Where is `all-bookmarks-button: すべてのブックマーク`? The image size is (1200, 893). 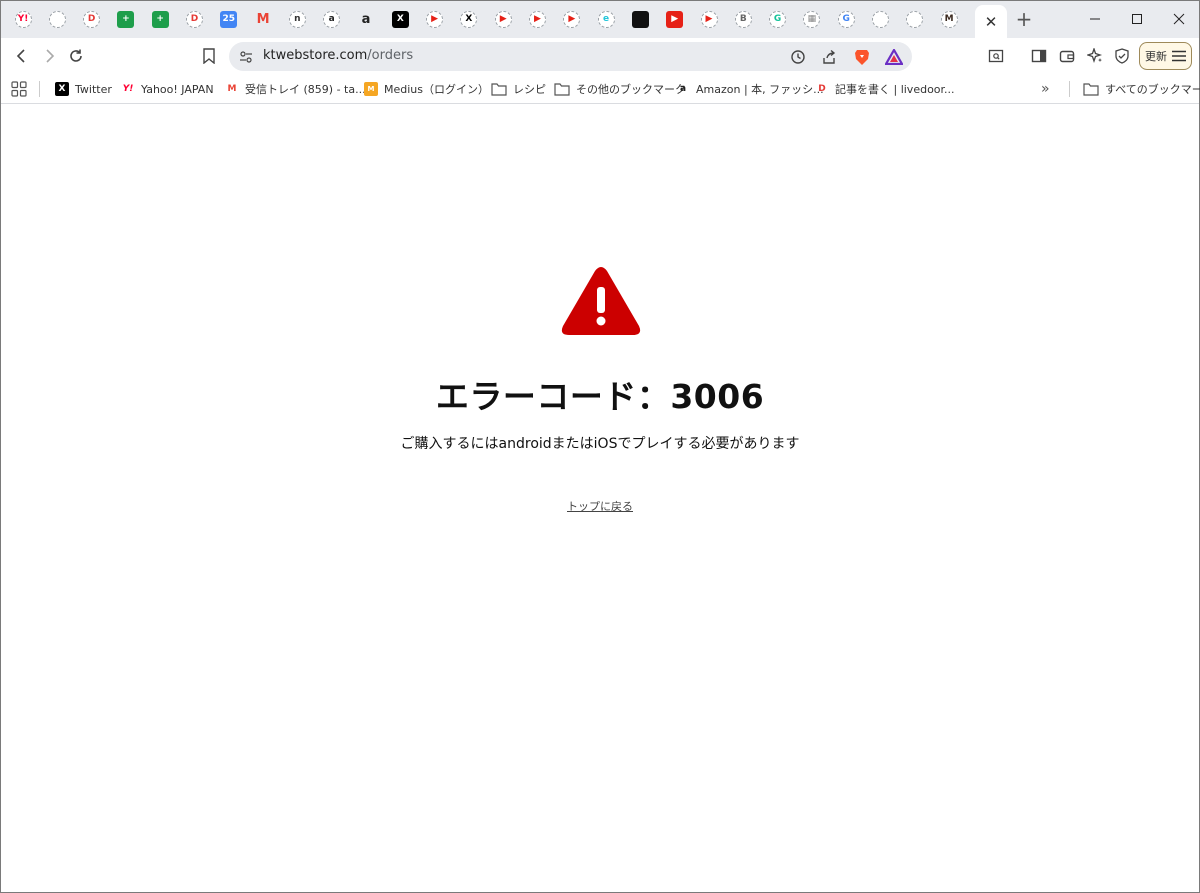
all-bookmarks-button: すべてのブックマーク is located at coordinates (1141, 89).